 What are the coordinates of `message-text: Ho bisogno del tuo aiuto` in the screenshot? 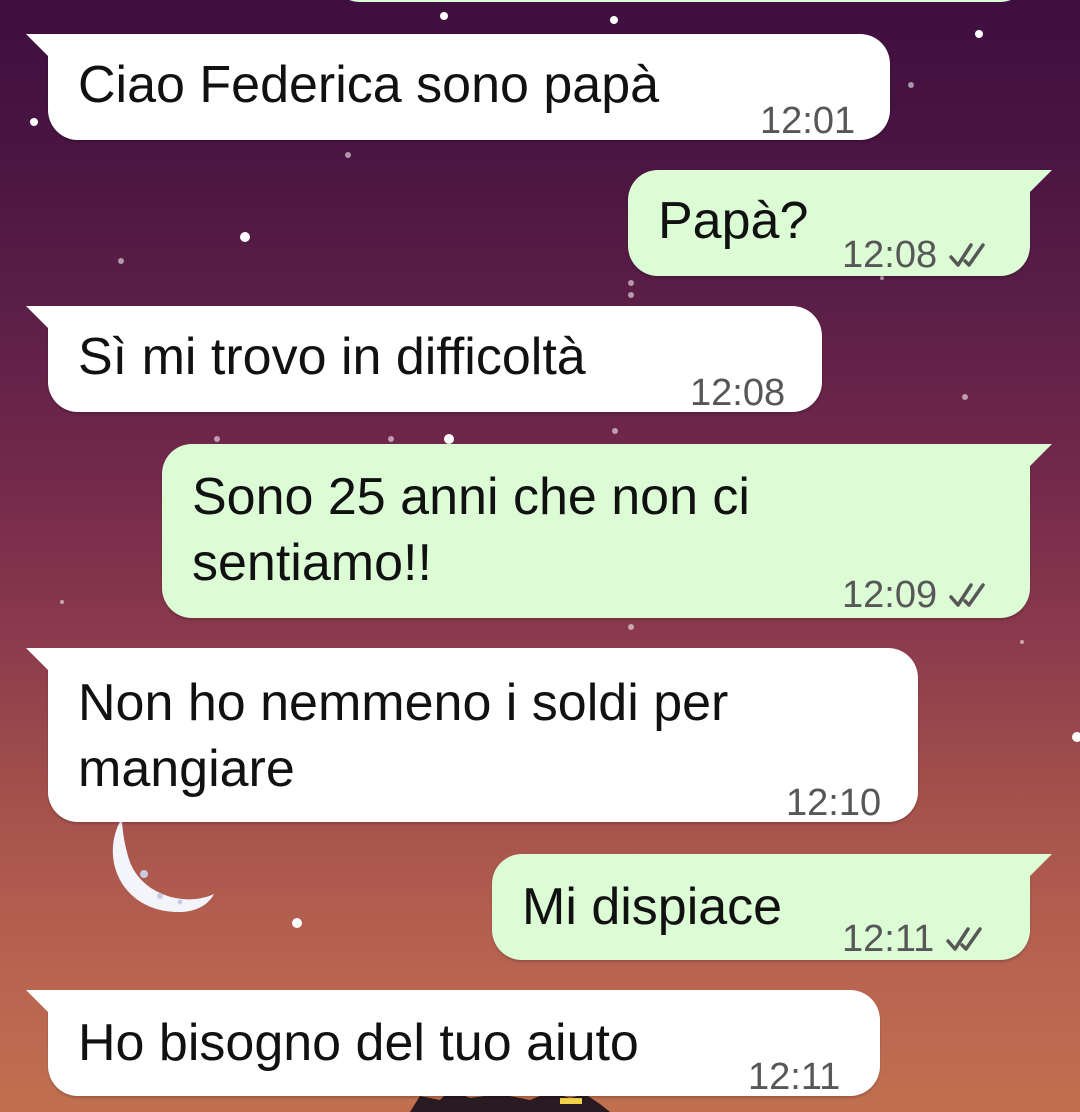 It's located at (358, 1043).